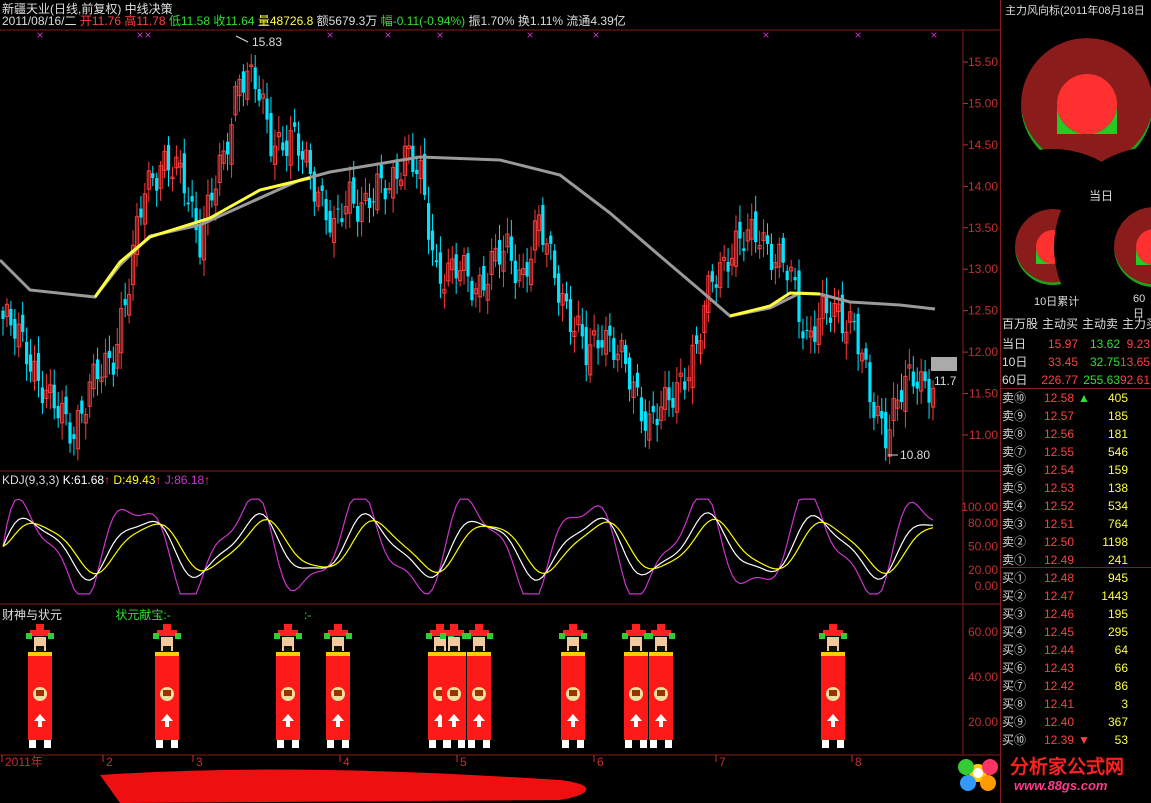 The width and height of the screenshot is (1151, 803). I want to click on sell-row: 卖⑦ 12.55 546, so click(1065, 451).